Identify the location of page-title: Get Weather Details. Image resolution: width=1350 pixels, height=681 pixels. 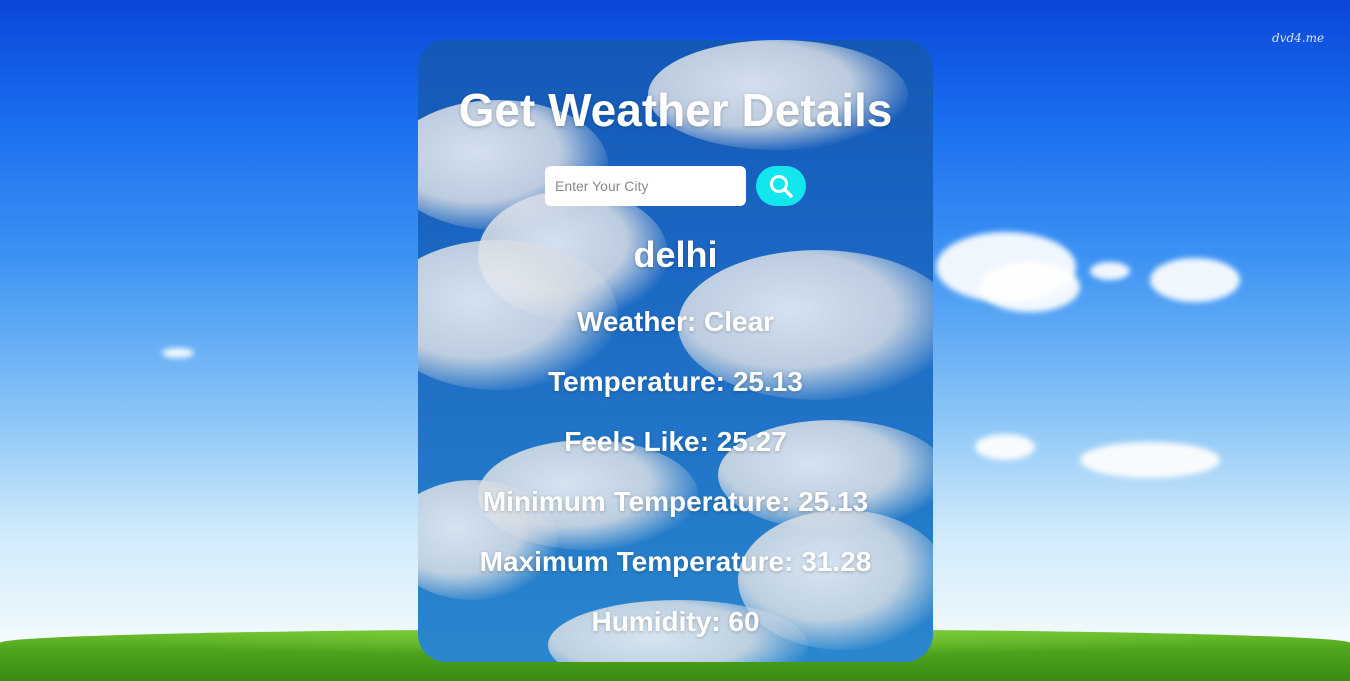
(675, 110).